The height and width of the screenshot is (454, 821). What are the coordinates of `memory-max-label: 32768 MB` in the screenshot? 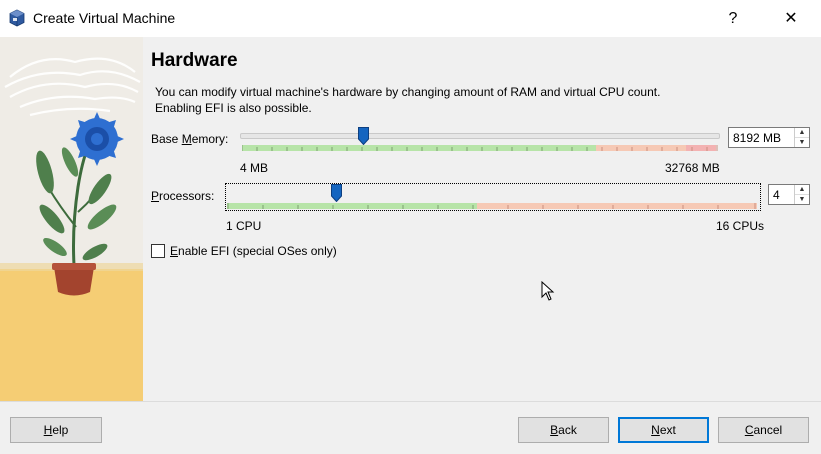 It's located at (692, 168).